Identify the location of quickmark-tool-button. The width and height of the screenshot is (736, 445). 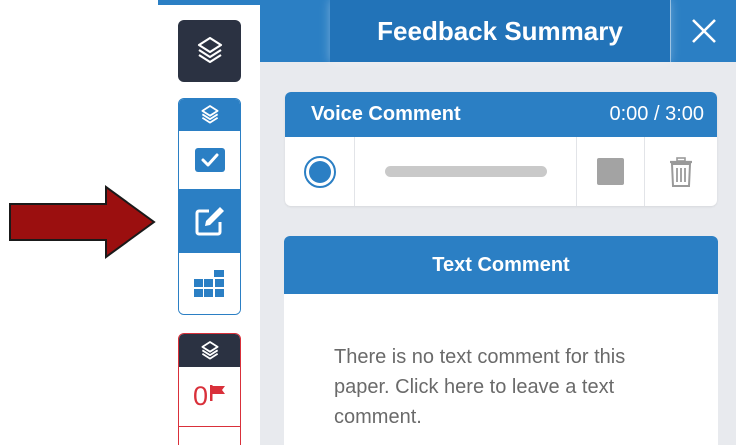
(209, 160).